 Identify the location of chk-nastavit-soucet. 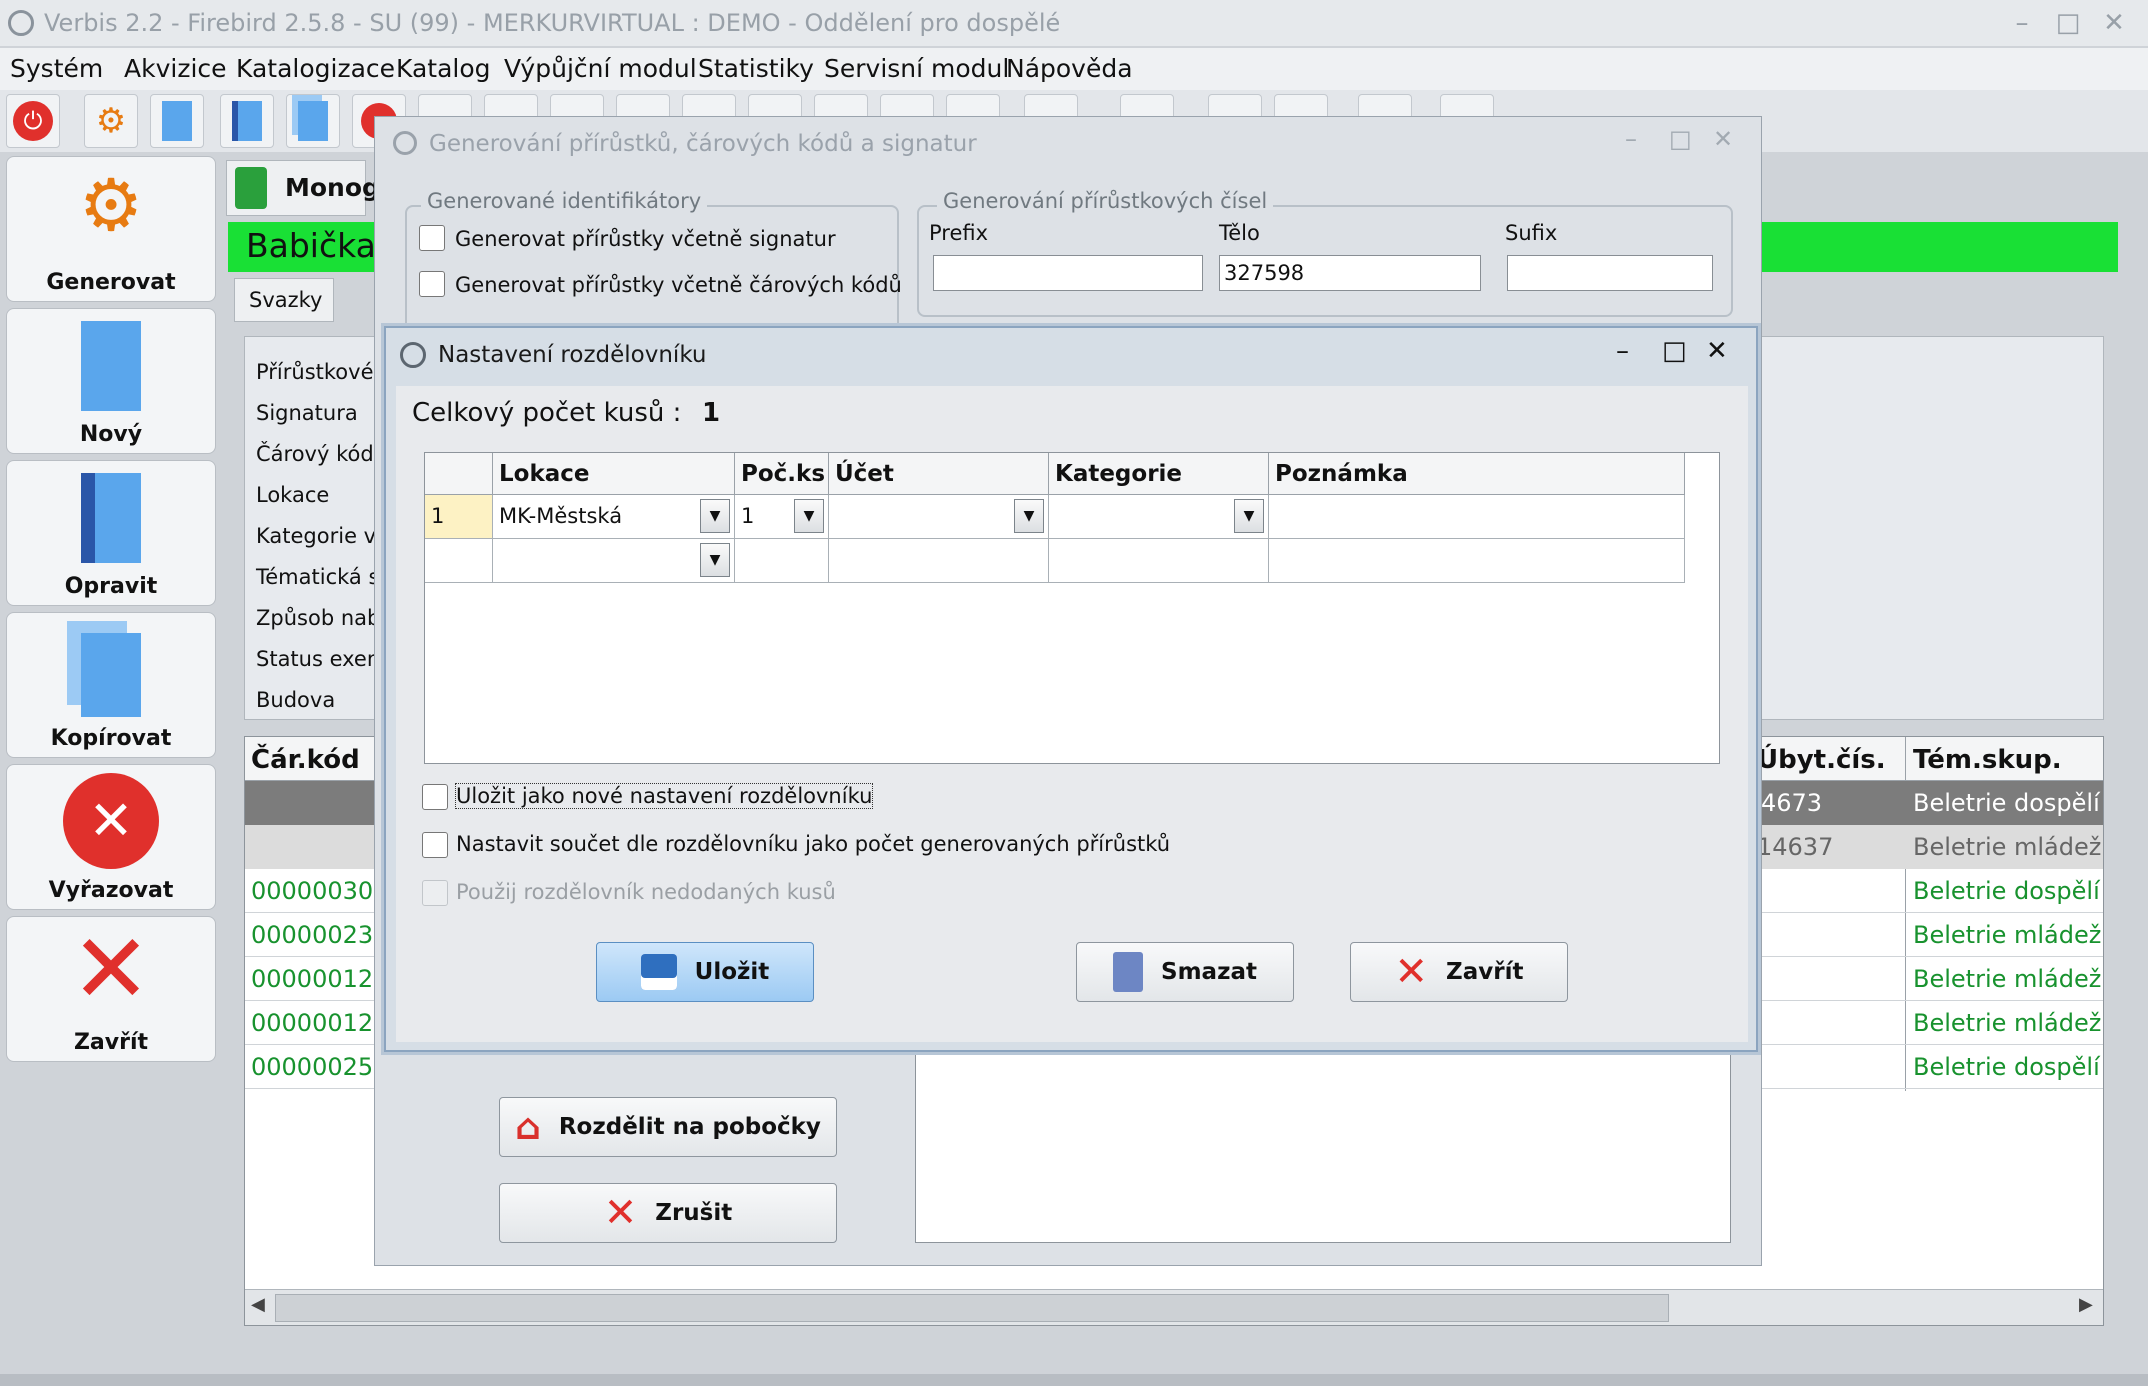
(435, 845).